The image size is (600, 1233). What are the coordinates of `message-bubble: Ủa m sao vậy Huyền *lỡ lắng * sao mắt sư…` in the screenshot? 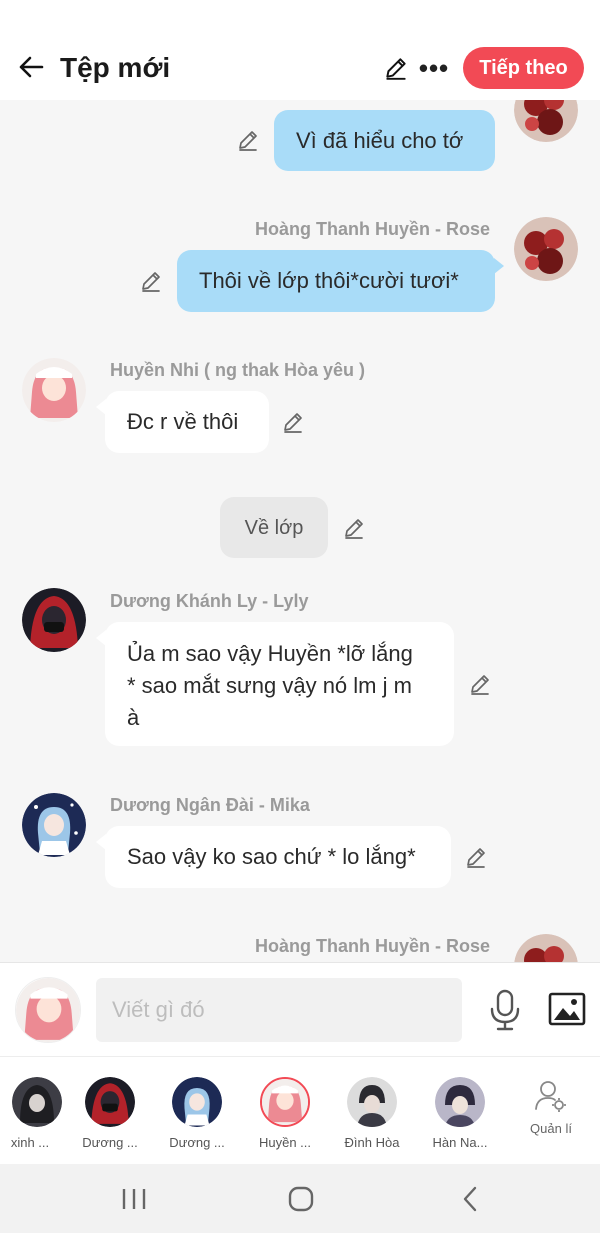 It's located at (275, 684).